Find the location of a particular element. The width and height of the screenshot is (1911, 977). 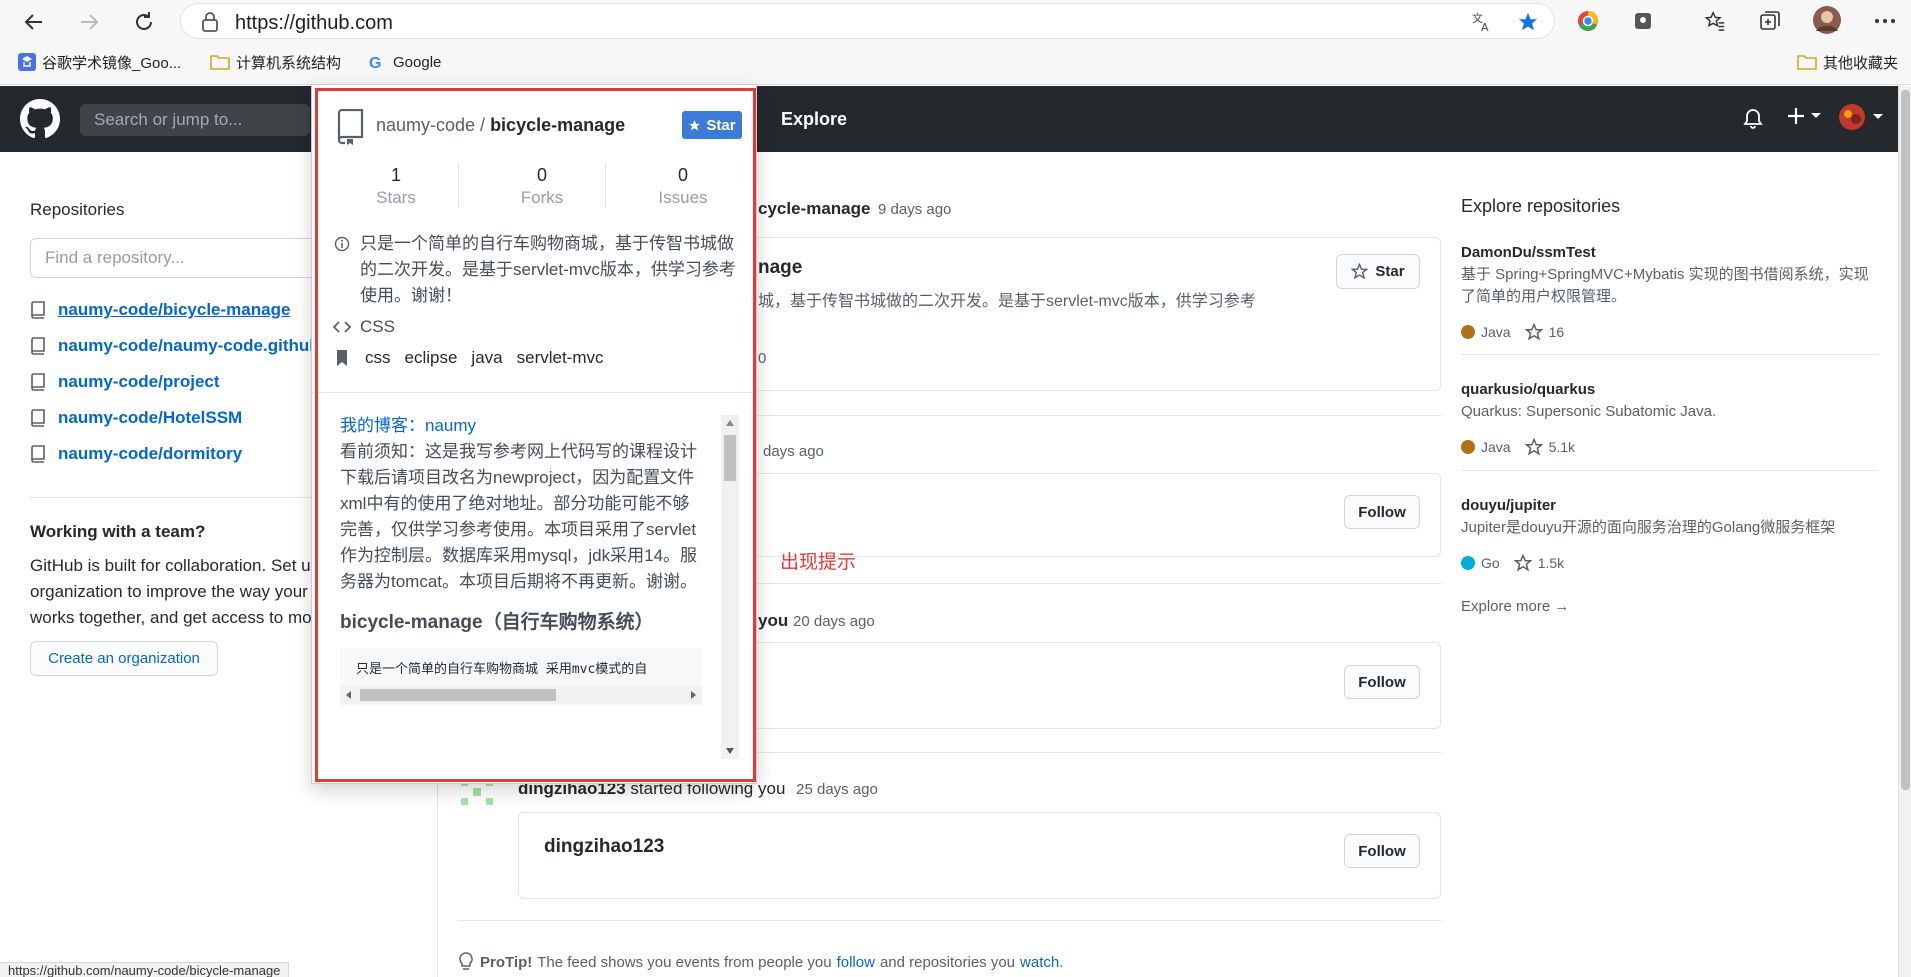

feed-you-fragment: you is located at coordinates (773, 620).